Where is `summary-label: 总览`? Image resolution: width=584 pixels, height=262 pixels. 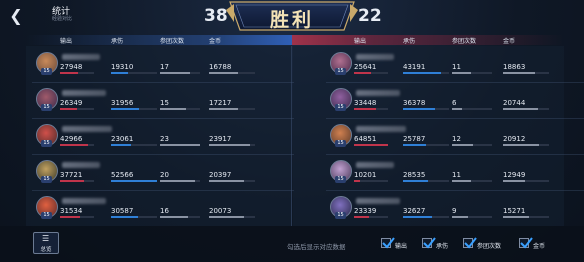
summary-label: 总览 is located at coordinates (46, 250).